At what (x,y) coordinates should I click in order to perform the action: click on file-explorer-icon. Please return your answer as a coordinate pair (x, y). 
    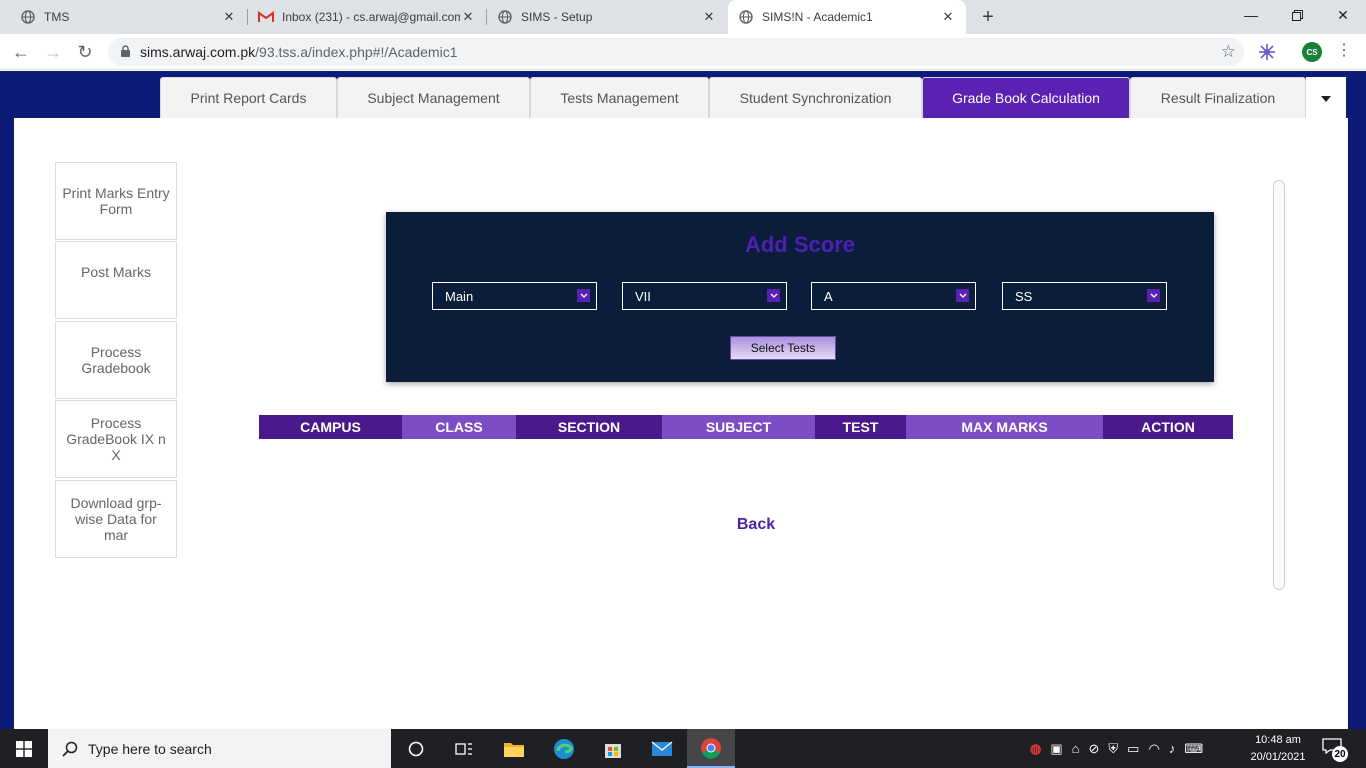
    Looking at the image, I should click on (514, 748).